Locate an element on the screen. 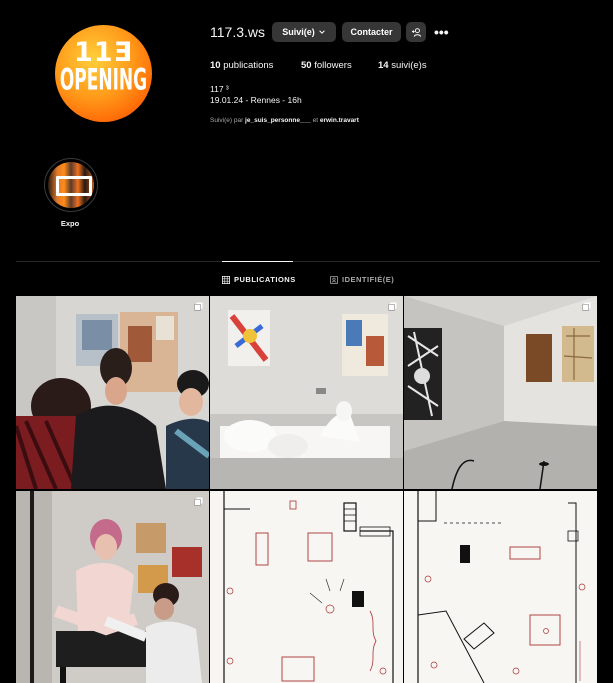 The image size is (613, 683). tab-publications: PUBLICATIONS is located at coordinates (259, 279).